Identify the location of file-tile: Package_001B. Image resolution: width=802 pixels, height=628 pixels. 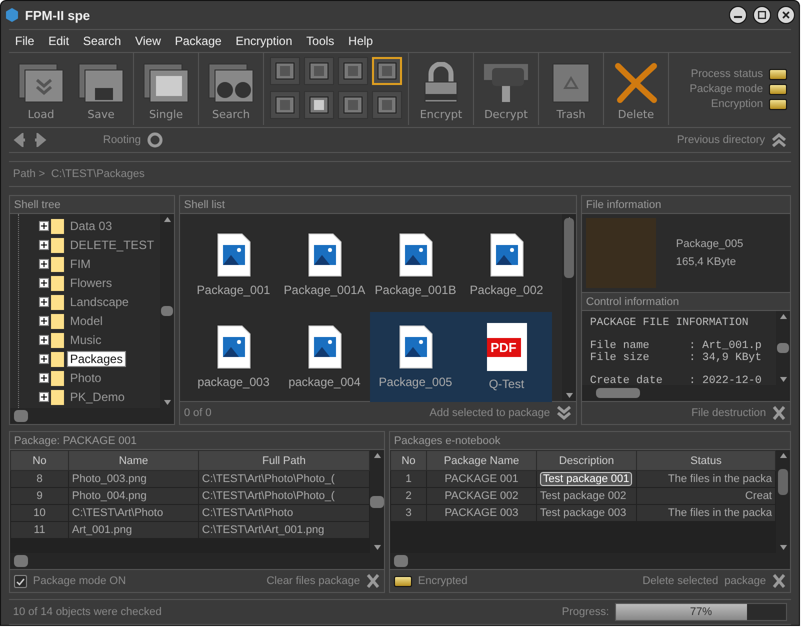
(415, 265).